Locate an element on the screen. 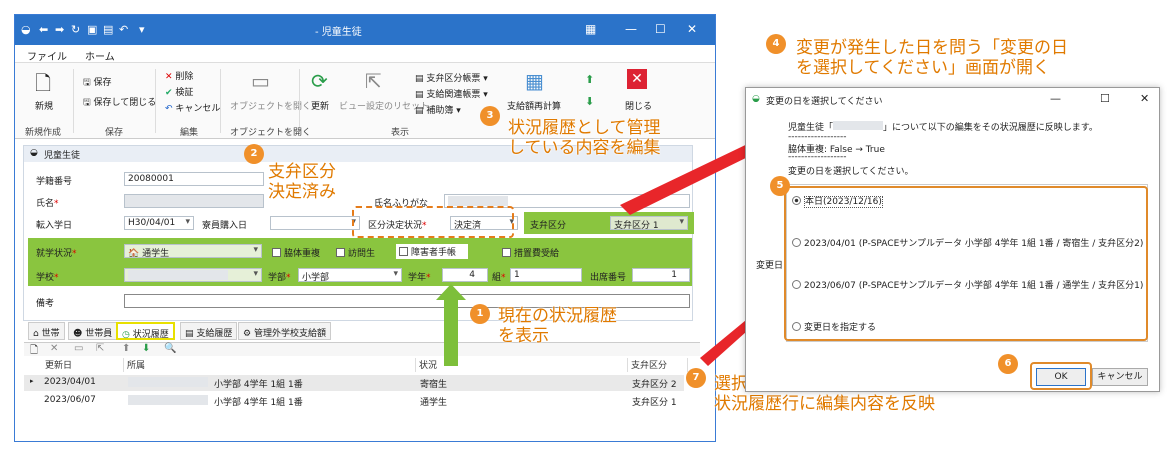 Image resolution: width=1173 pixels, height=459 pixels. callout-4: 変更が発生した日を問う「変更の日 を選択してください」画面が開く is located at coordinates (932, 58).